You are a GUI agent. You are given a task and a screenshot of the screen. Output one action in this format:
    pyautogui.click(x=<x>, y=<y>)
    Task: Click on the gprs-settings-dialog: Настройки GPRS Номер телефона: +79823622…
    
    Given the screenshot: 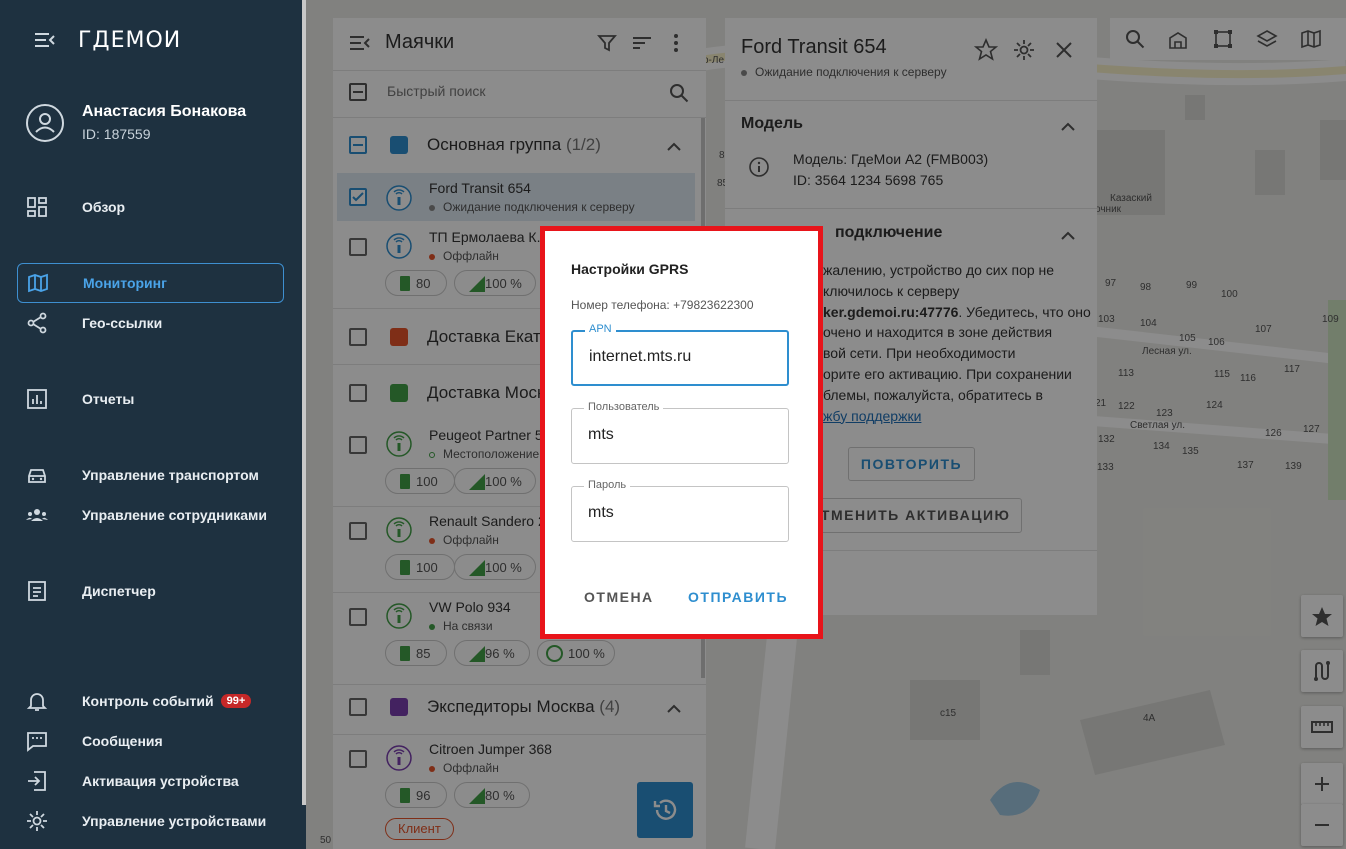 What is the action you would take?
    pyautogui.click(x=681, y=432)
    